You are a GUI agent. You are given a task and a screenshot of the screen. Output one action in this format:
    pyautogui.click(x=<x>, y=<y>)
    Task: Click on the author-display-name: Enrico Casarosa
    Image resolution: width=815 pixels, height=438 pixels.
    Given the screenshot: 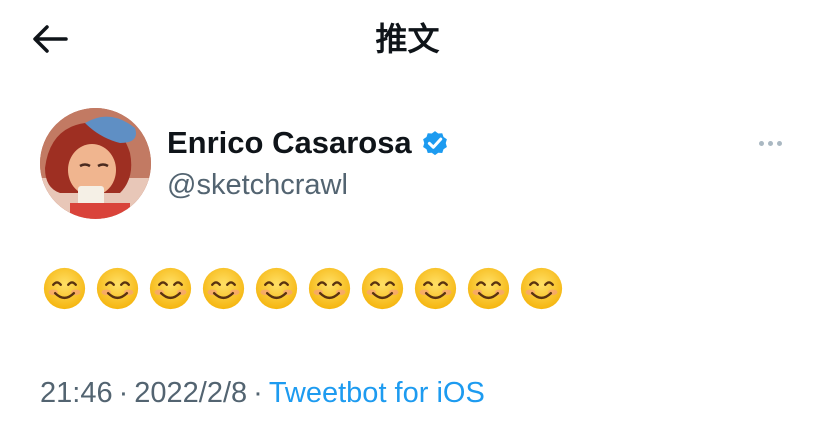 What is the action you would take?
    pyautogui.click(x=289, y=143)
    